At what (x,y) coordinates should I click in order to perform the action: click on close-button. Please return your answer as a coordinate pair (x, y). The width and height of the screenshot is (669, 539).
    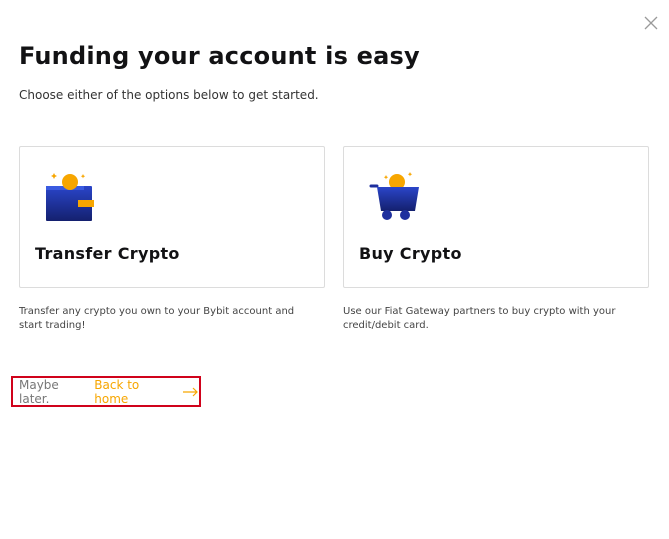
    Looking at the image, I should click on (651, 23).